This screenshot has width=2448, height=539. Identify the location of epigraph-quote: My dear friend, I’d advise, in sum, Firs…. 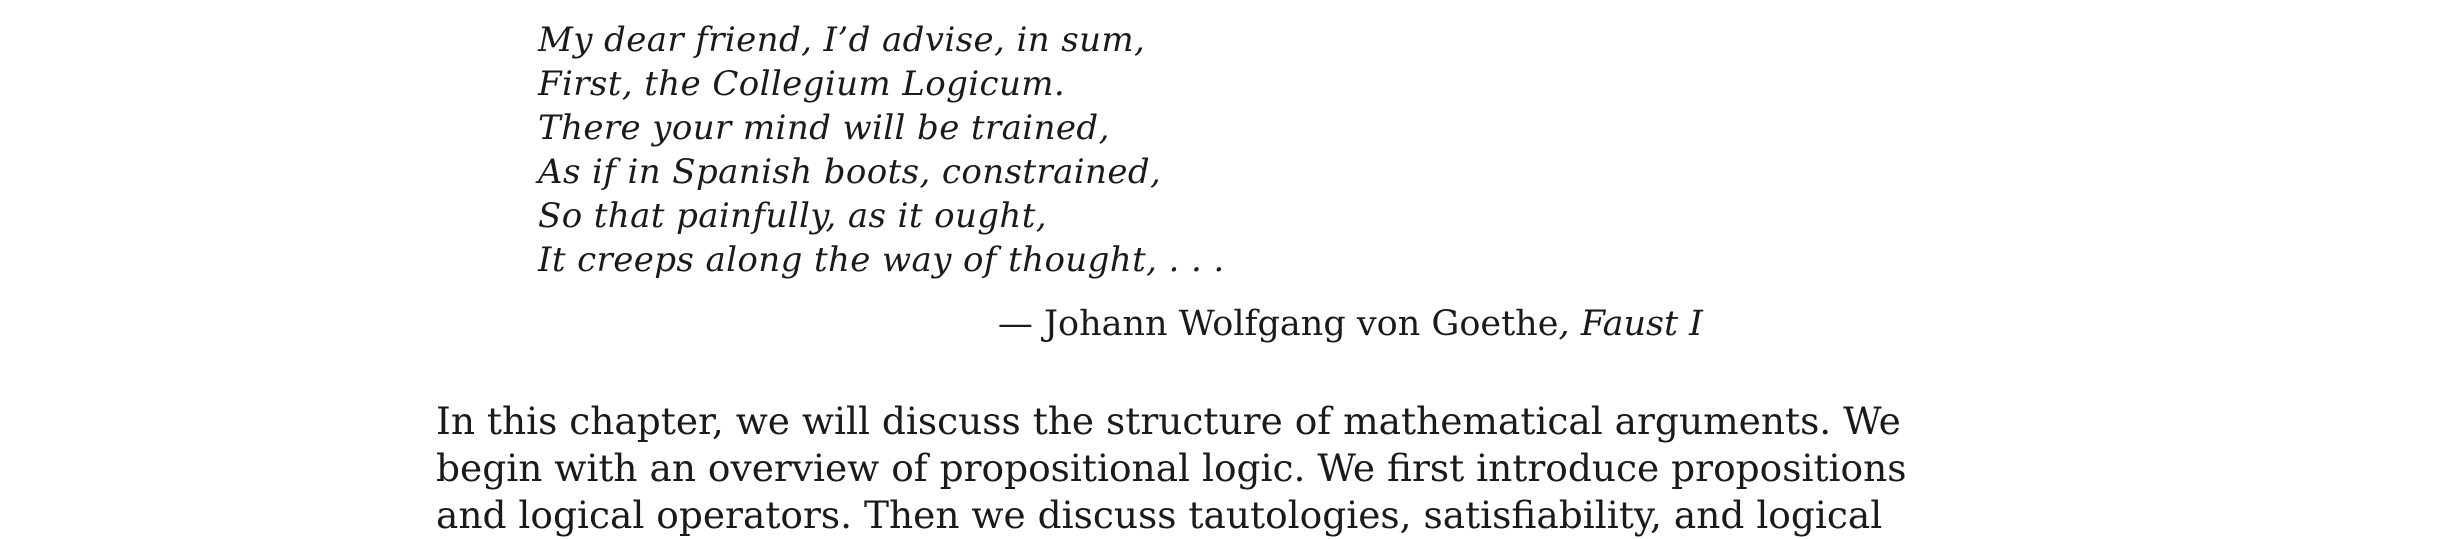
(881, 150).